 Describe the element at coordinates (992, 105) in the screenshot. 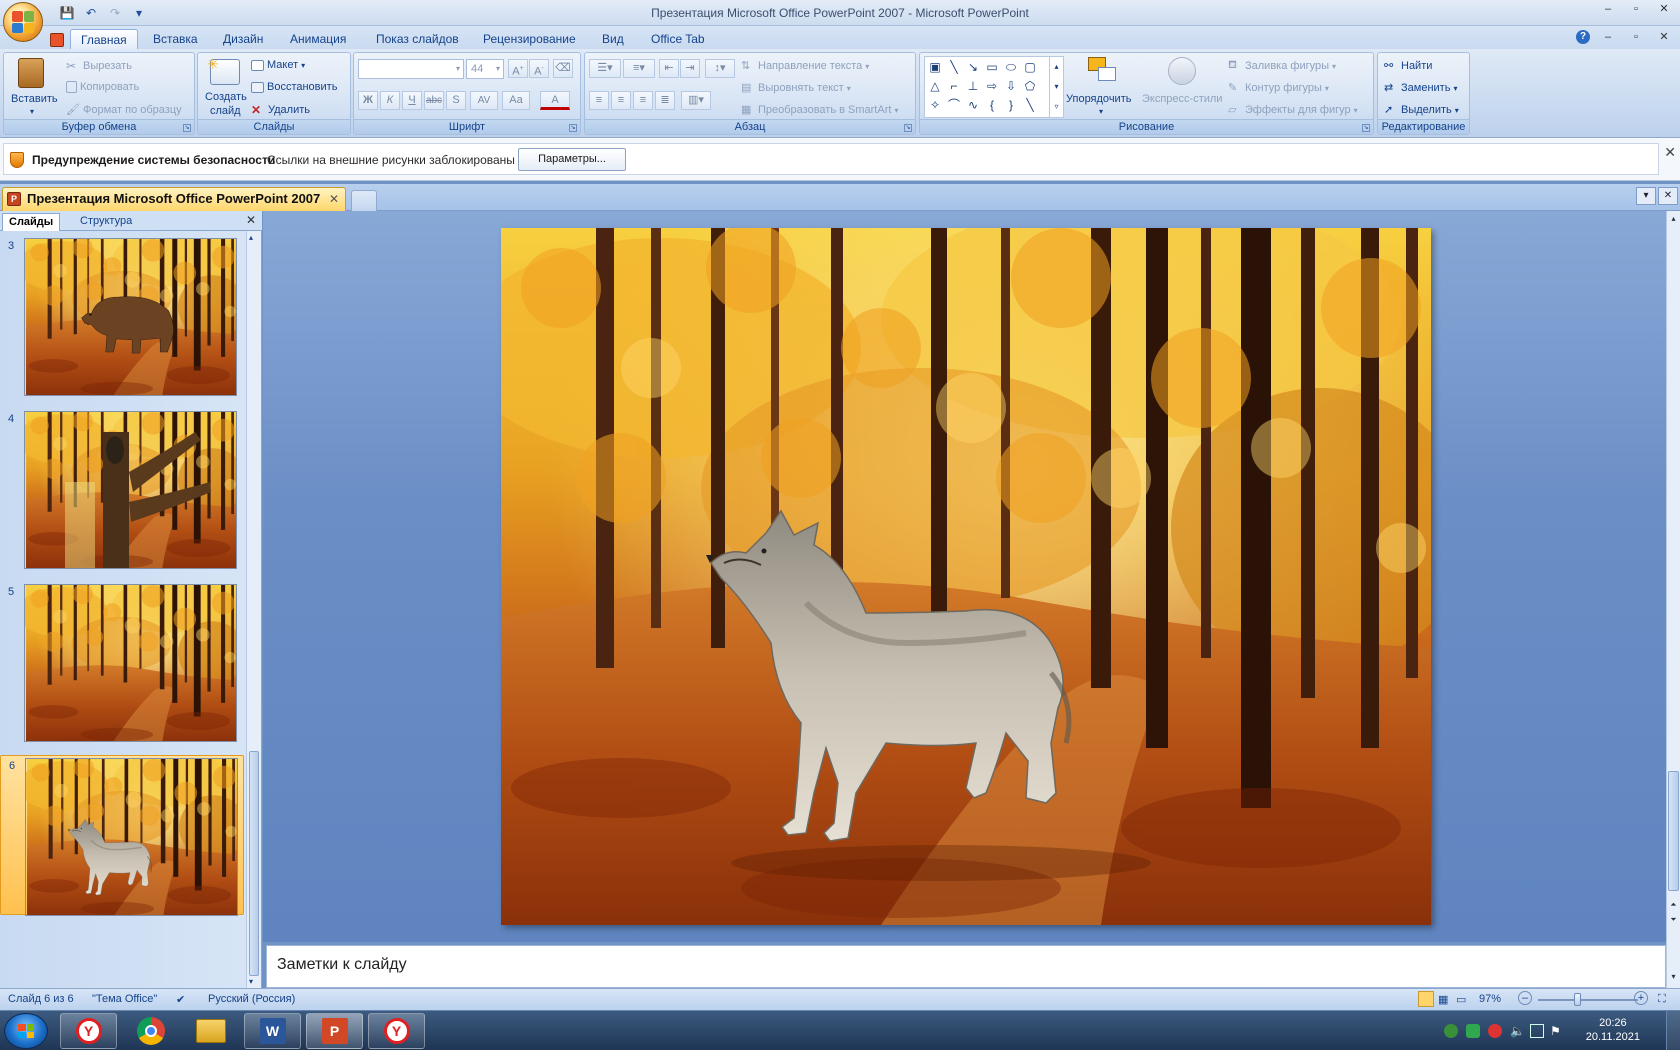

I see `left-brace-shape-icon: {` at that location.